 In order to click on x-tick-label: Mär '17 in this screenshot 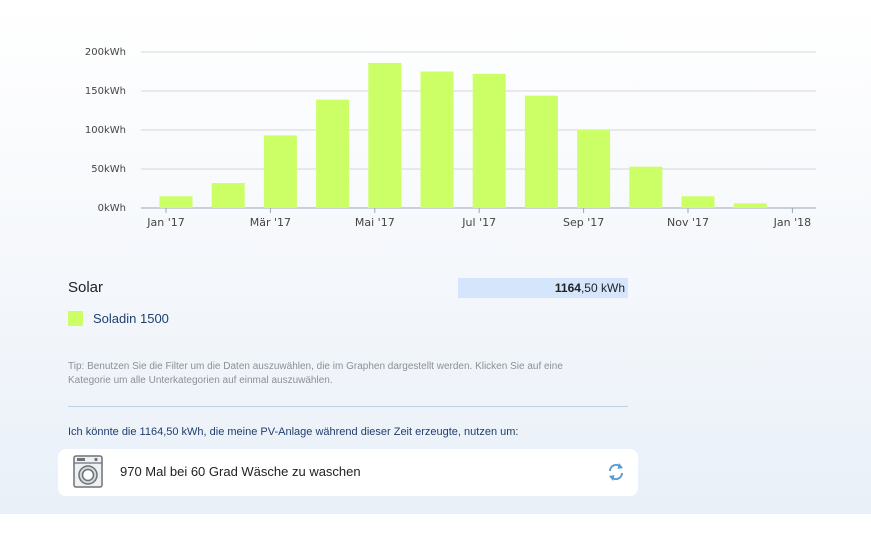, I will do `click(270, 222)`.